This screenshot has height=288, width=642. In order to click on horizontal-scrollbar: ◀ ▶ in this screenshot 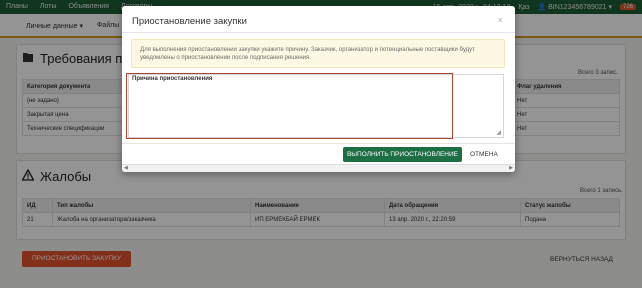, I will do `click(318, 168)`.